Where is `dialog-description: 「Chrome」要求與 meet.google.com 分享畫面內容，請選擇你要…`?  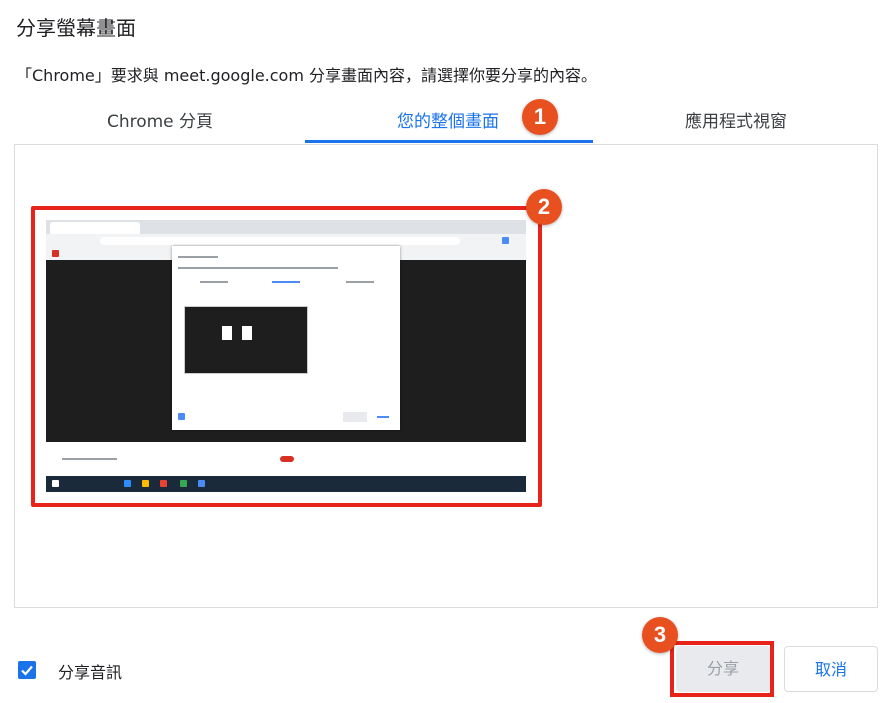
dialog-description: 「Chrome」要求與 meet.google.com 分享畫面內容，請選擇你要… is located at coordinates (307, 75).